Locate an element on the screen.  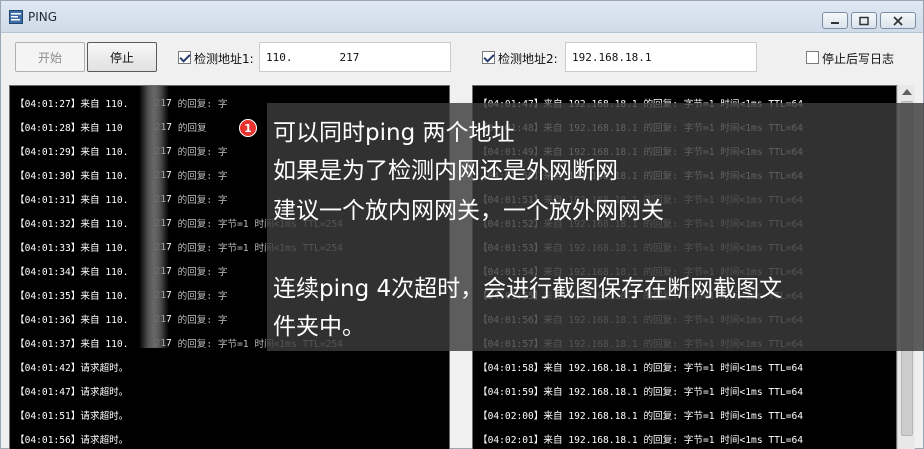
line-timestamp: 【04:01:56】 is located at coordinates (48, 440).